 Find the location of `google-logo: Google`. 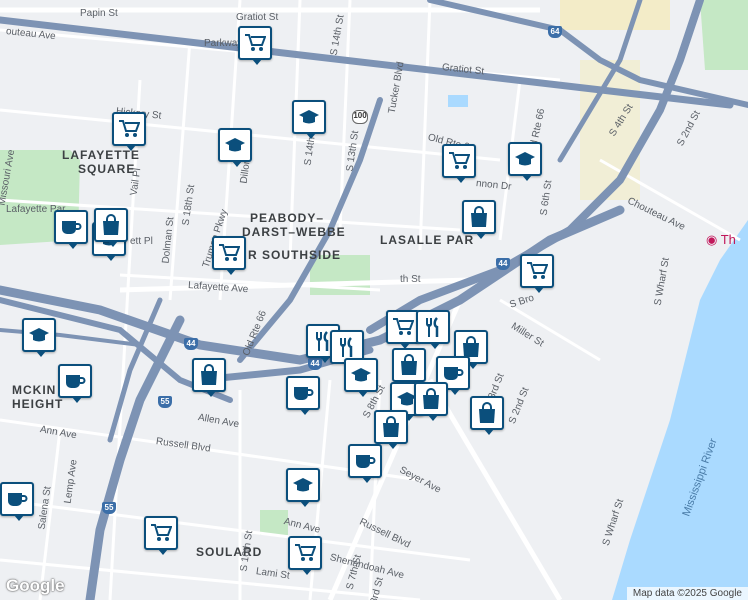

google-logo: Google is located at coordinates (35, 585).